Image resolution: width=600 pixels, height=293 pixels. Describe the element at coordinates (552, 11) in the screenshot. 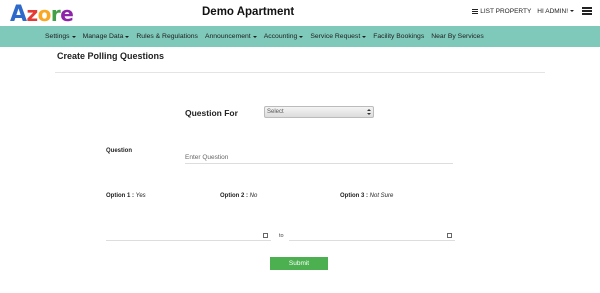

I see `user-menu-label: HI ADMIN!` at that location.